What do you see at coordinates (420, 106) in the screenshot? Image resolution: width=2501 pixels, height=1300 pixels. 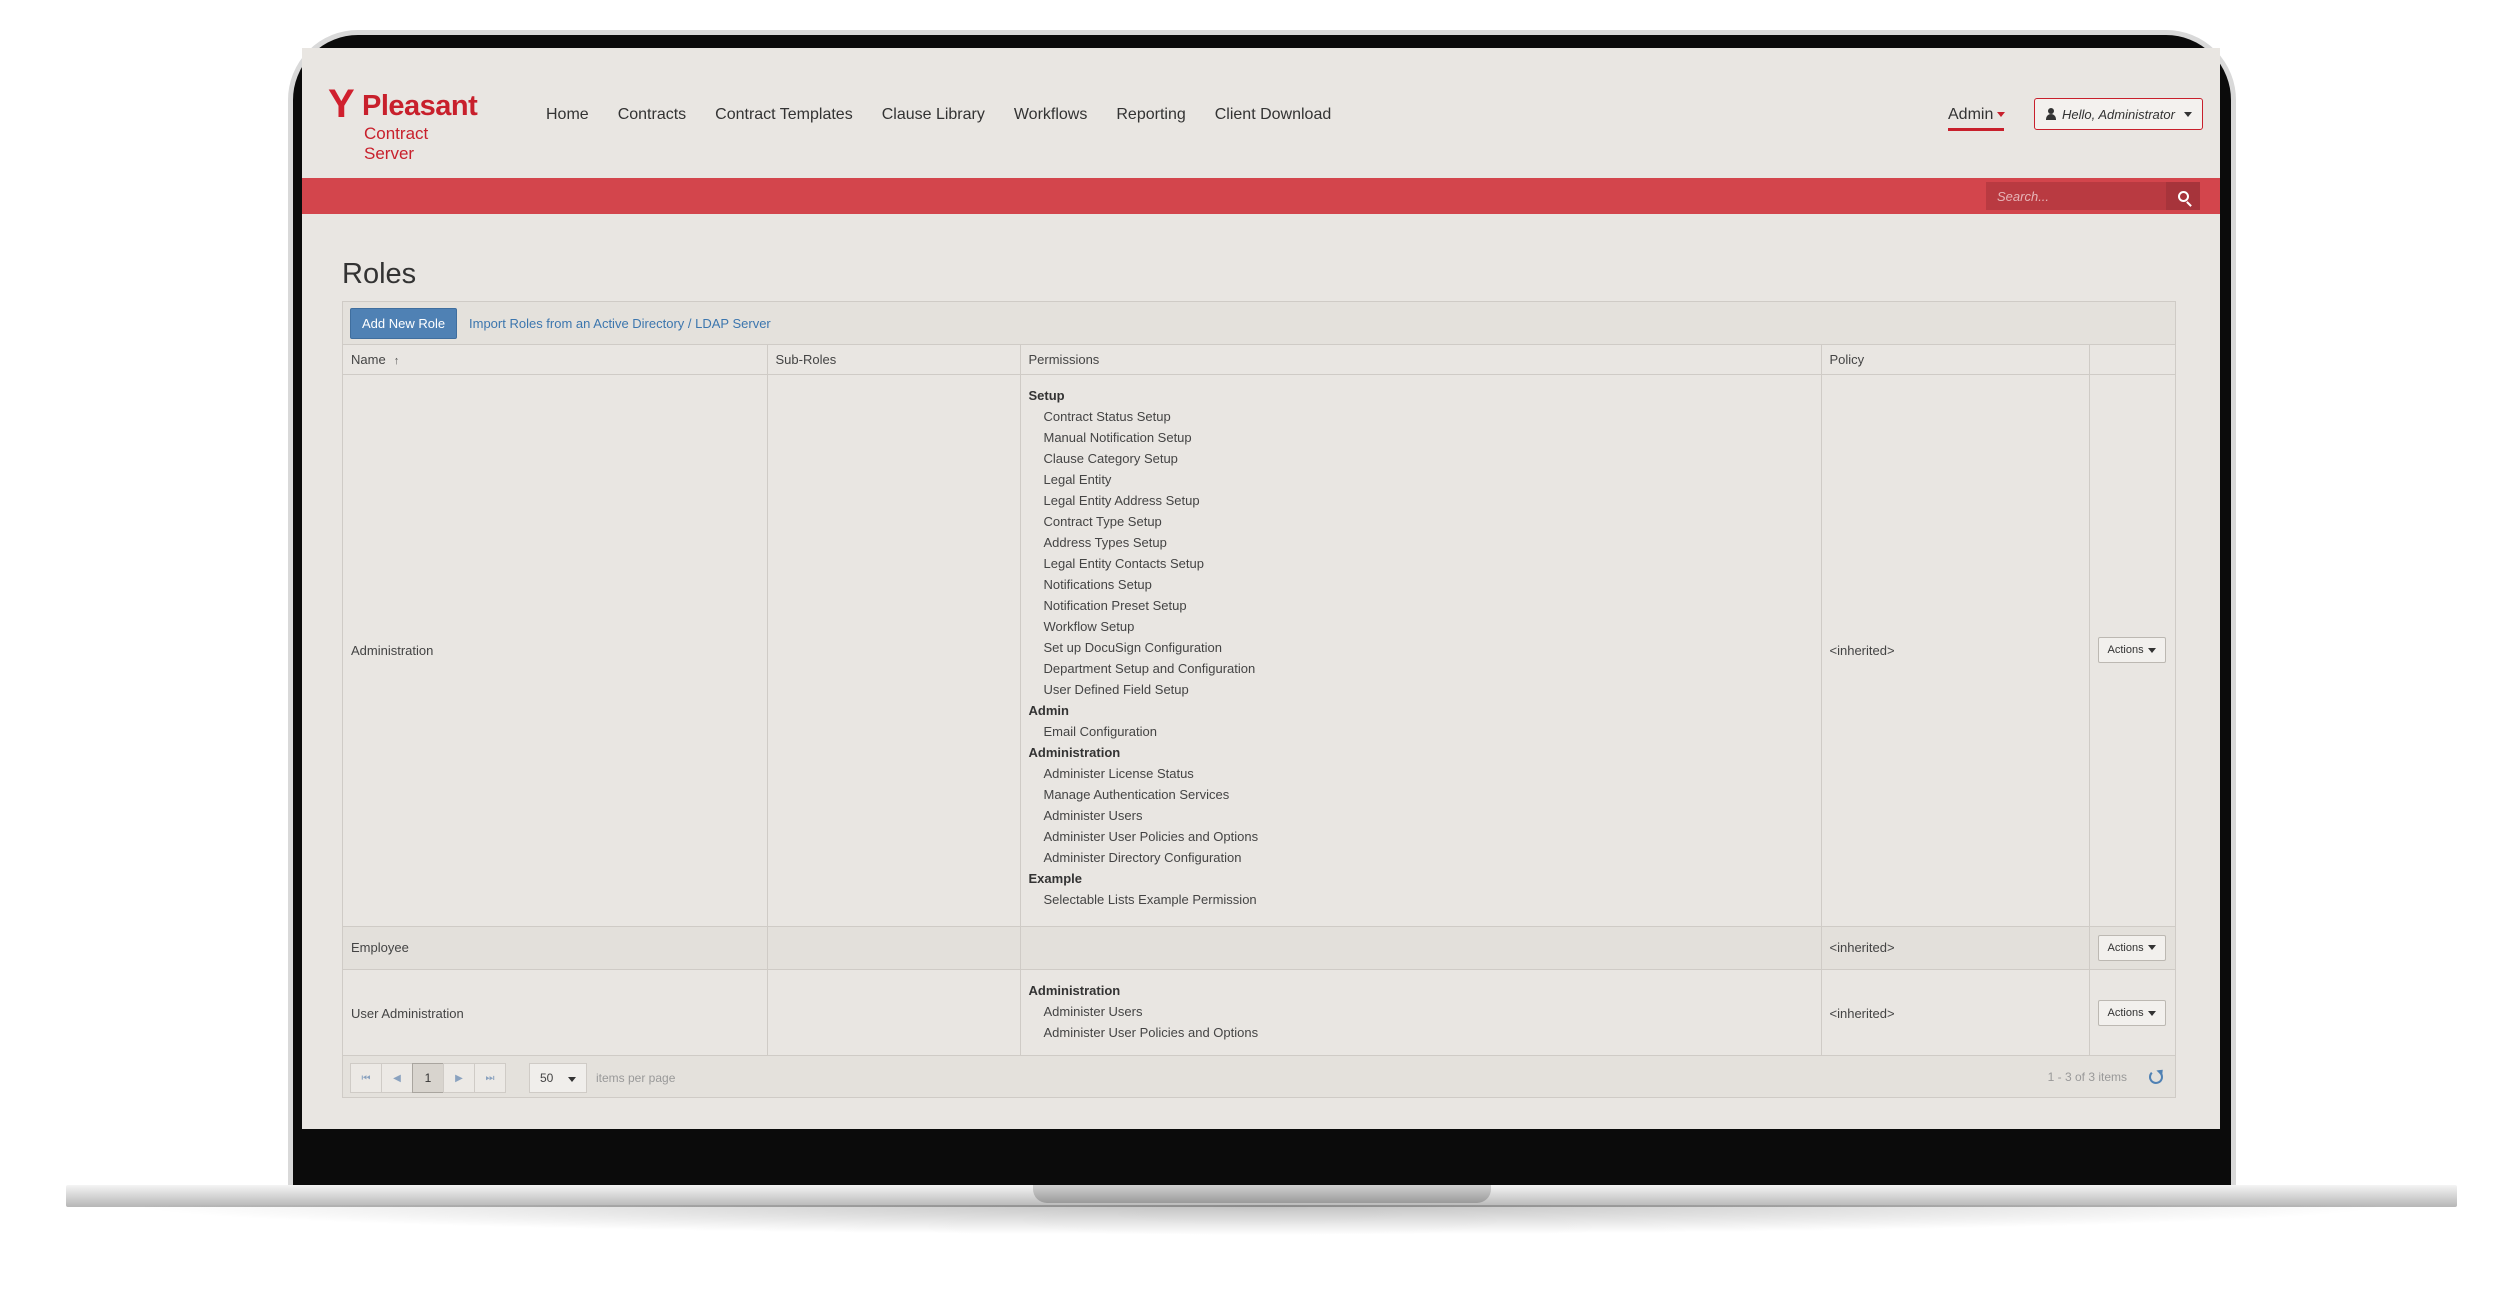 I see `logo-title: Pleasant` at bounding box center [420, 106].